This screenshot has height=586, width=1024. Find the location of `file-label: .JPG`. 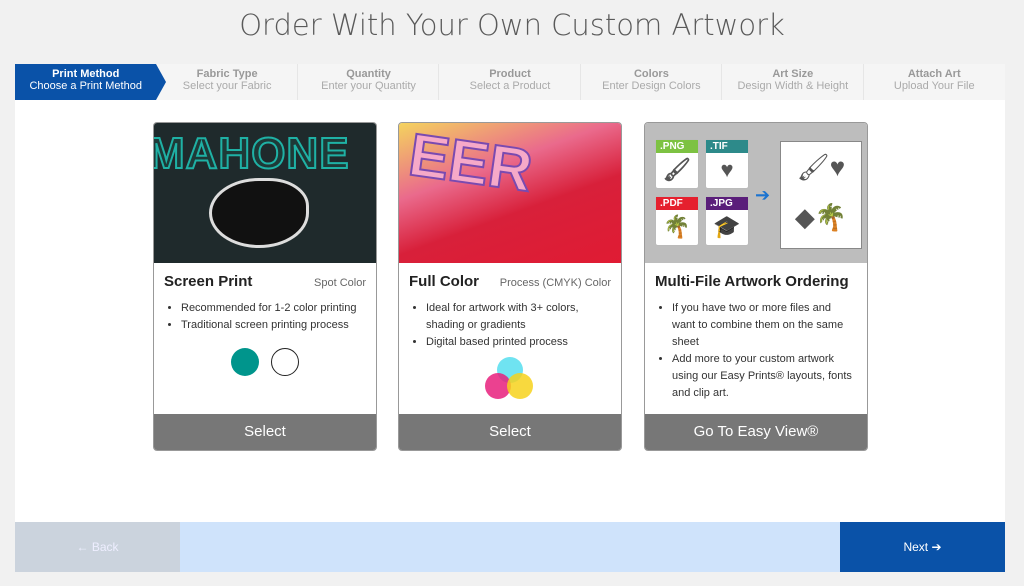

file-label: .JPG is located at coordinates (727, 203).